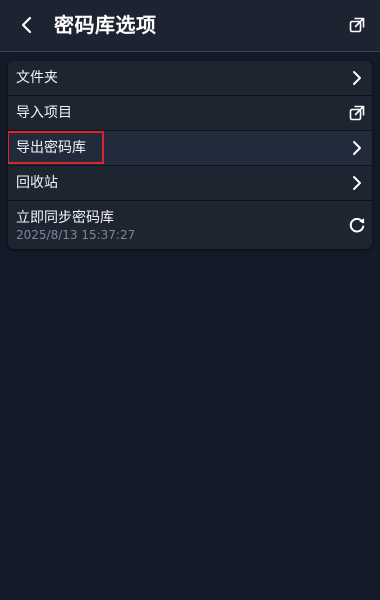 The image size is (380, 600). I want to click on menu-item-label: 导入项目, so click(44, 113).